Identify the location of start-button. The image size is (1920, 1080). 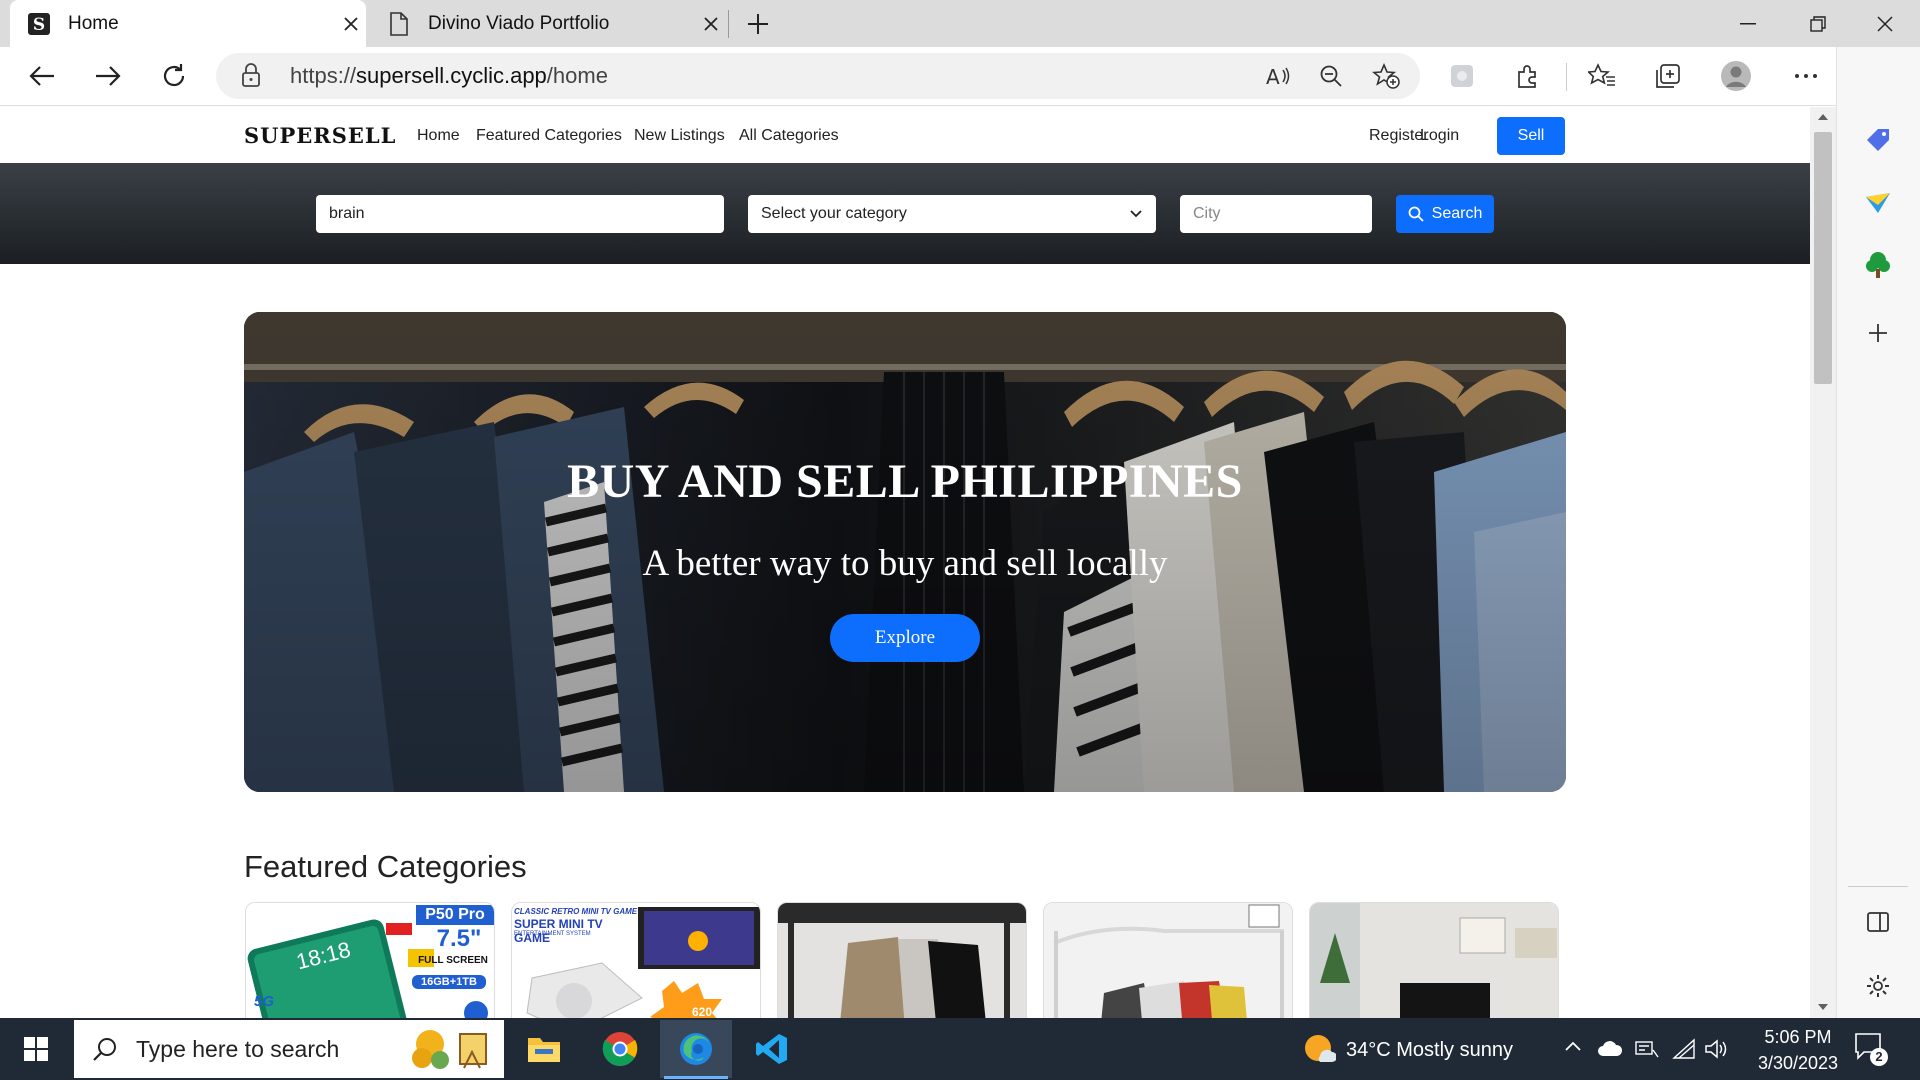
(36, 1049).